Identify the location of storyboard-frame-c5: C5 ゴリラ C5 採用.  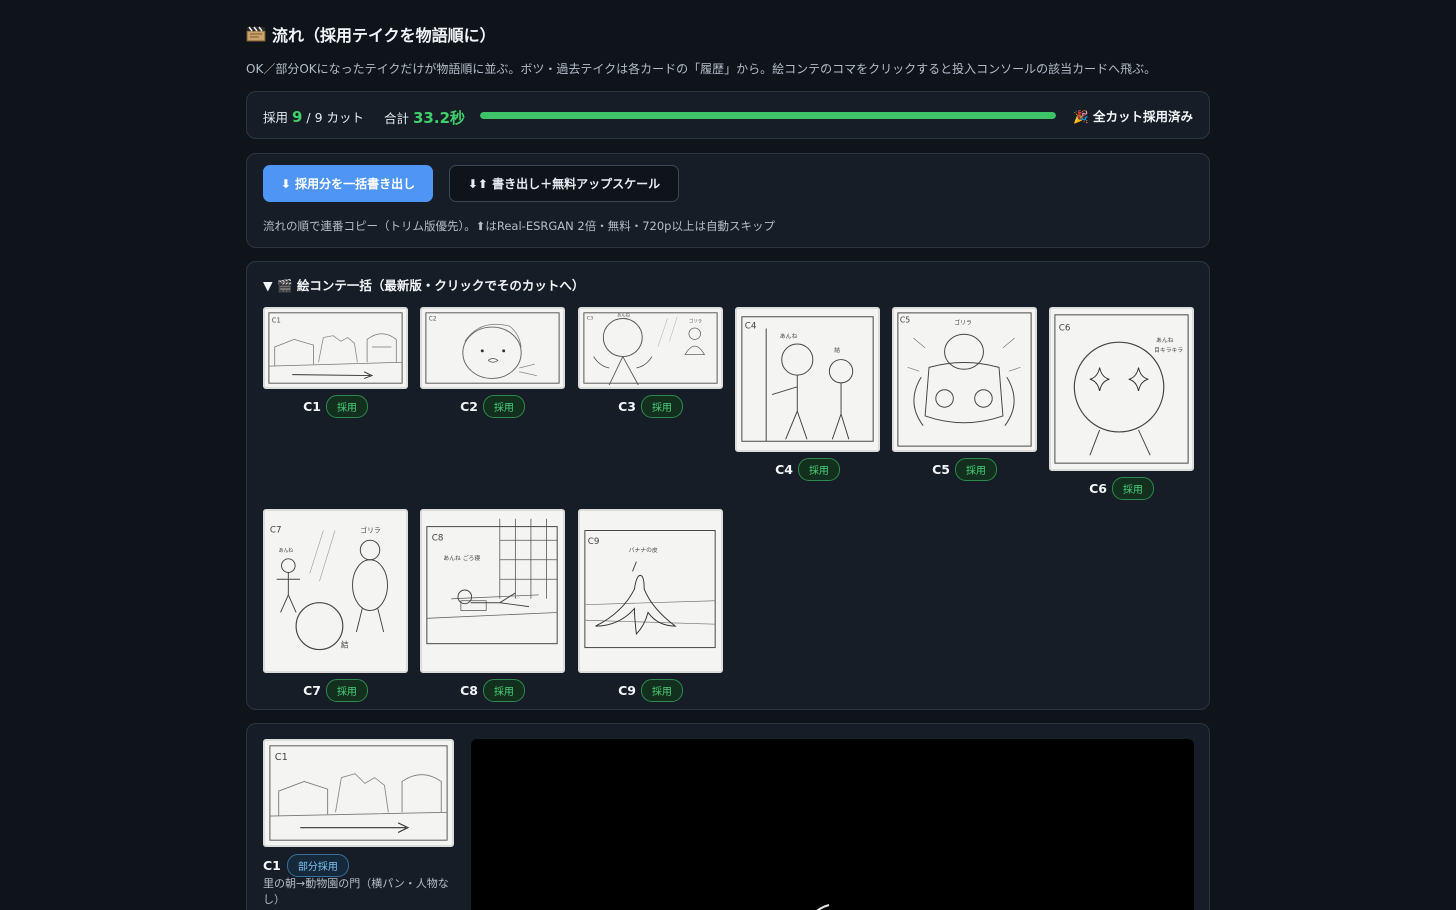
(964, 394).